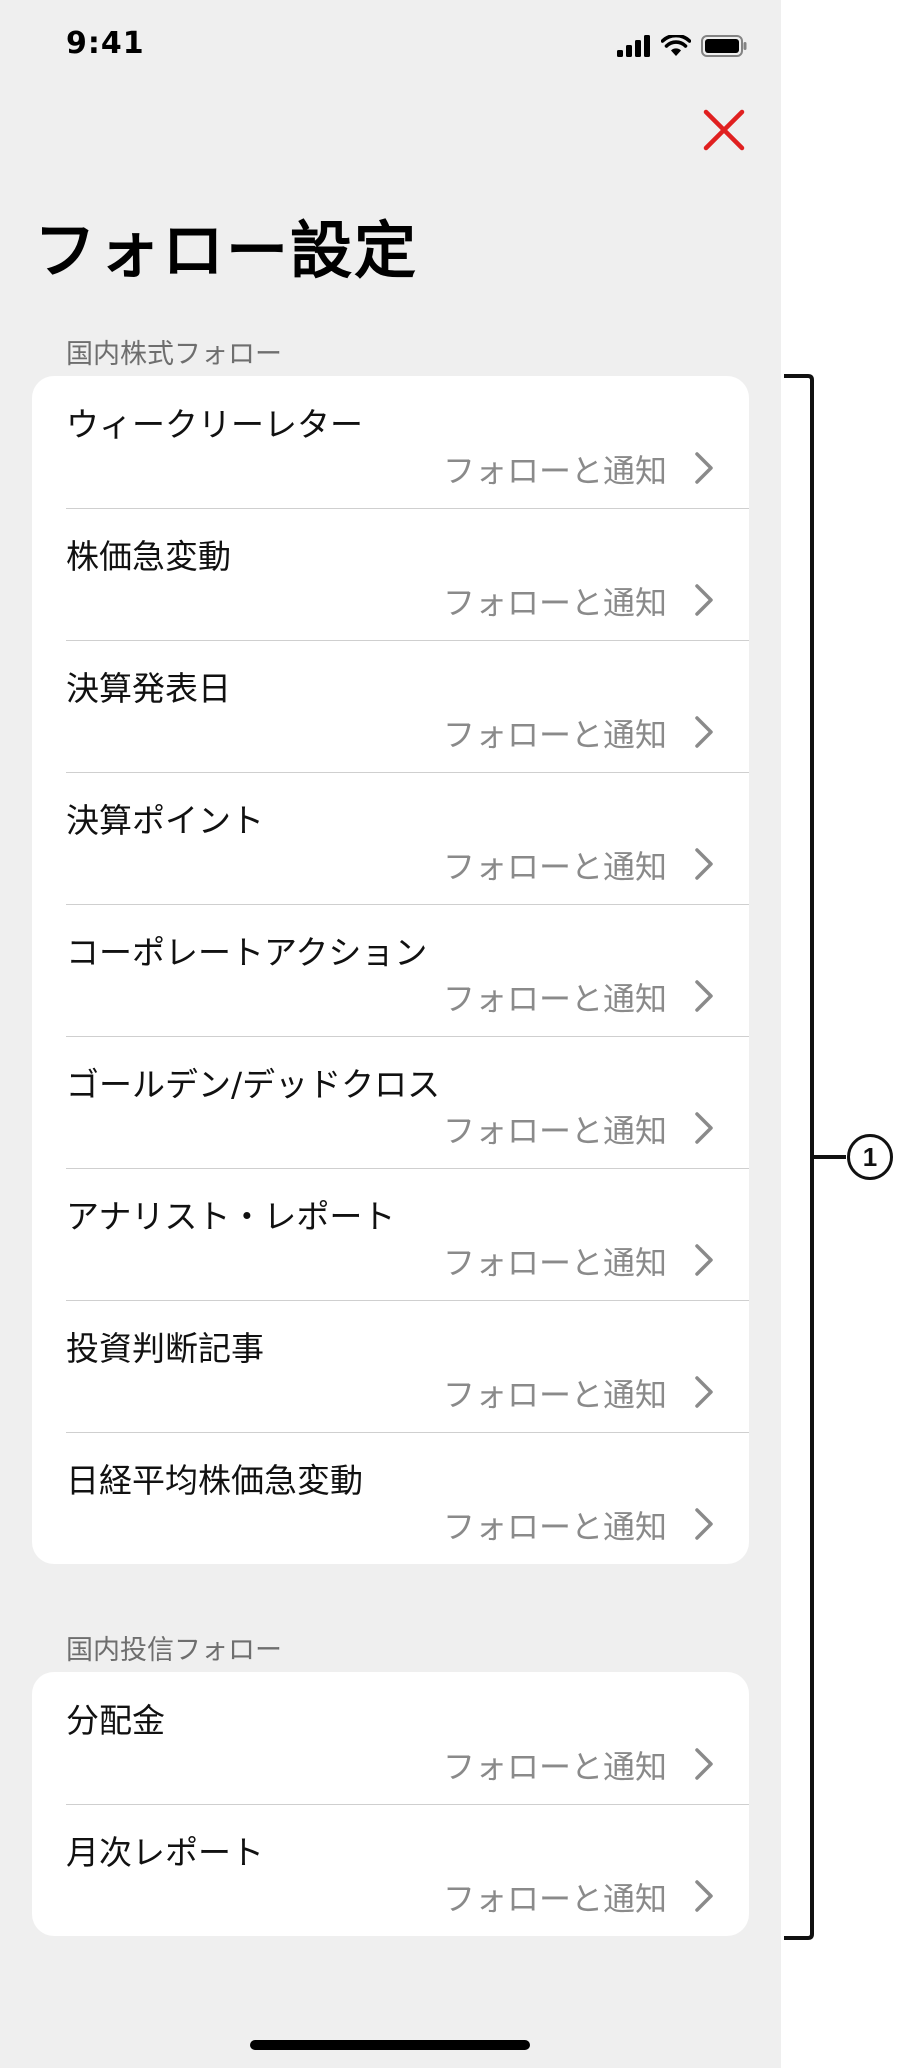  Describe the element at coordinates (214, 424) in the screenshot. I see `row-title: ウィークリーレター` at that location.